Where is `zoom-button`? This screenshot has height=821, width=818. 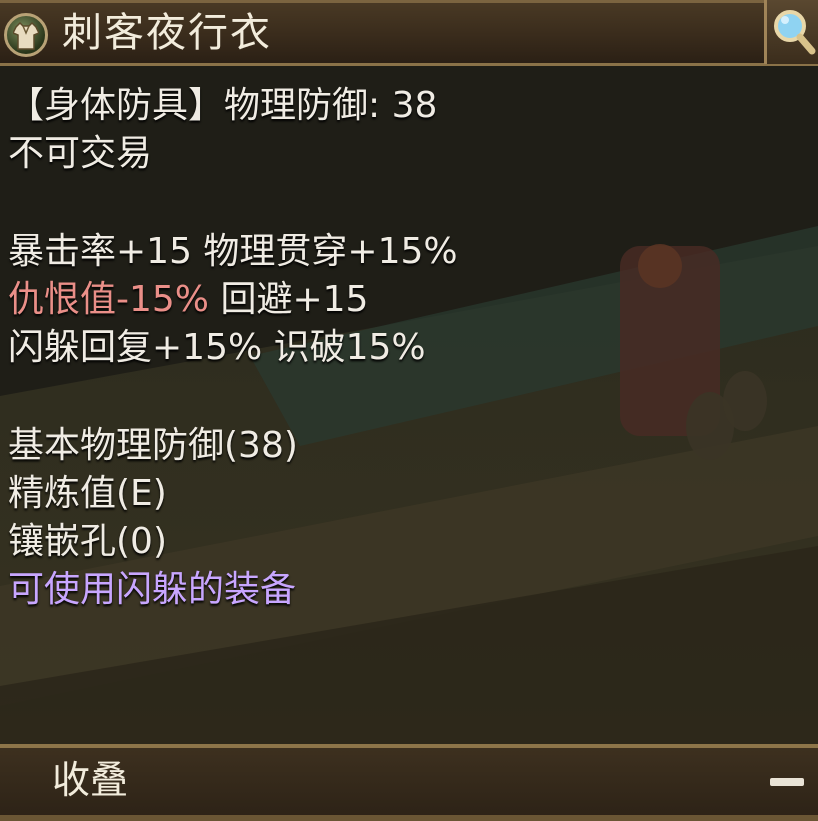 zoom-button is located at coordinates (791, 32).